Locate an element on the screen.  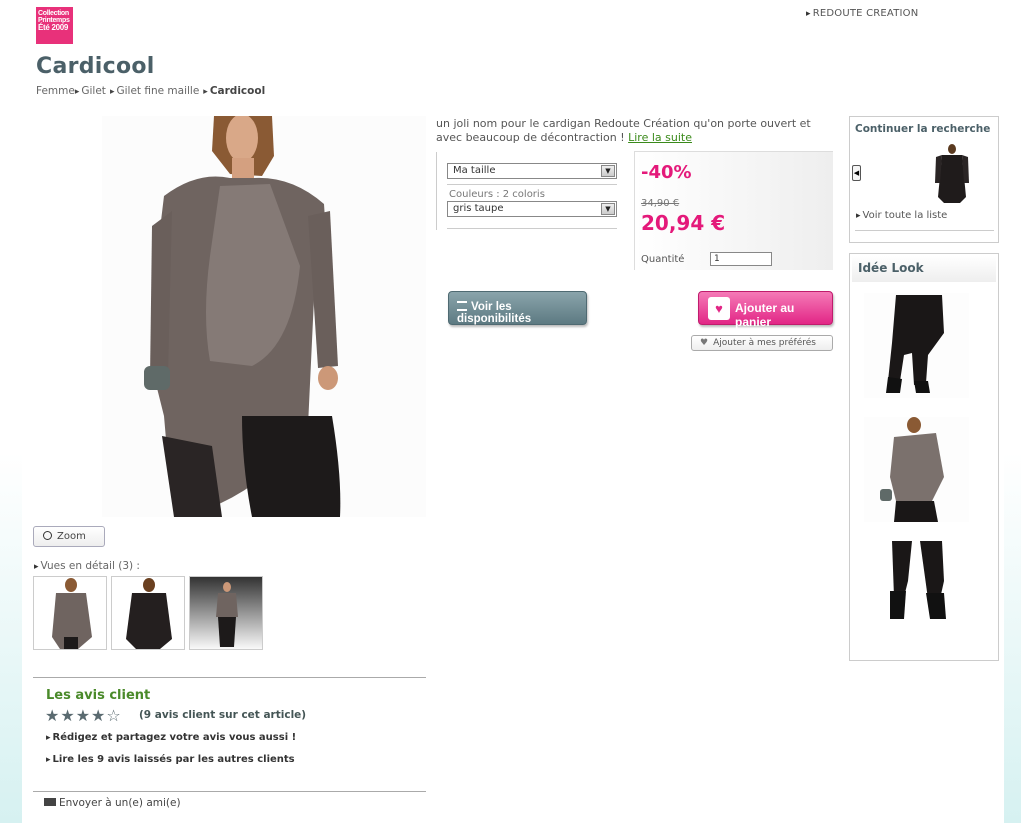
reviews-count: (9 avis client sur cet article) is located at coordinates (223, 715).